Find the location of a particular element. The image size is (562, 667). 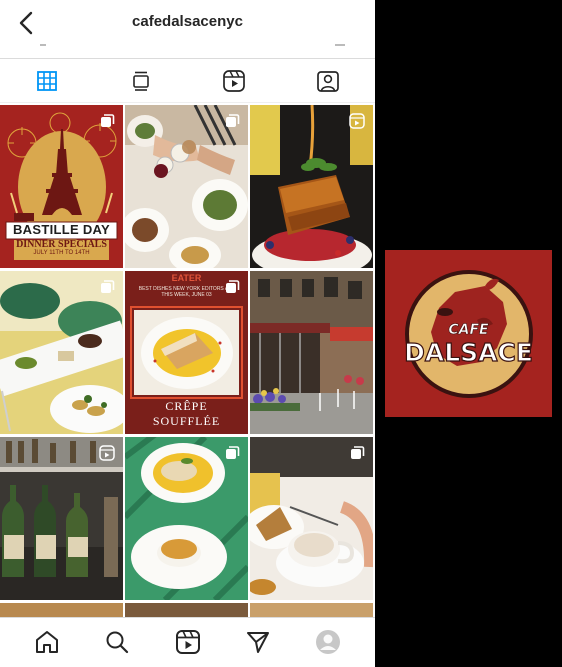

tab-tagged is located at coordinates (328, 81).